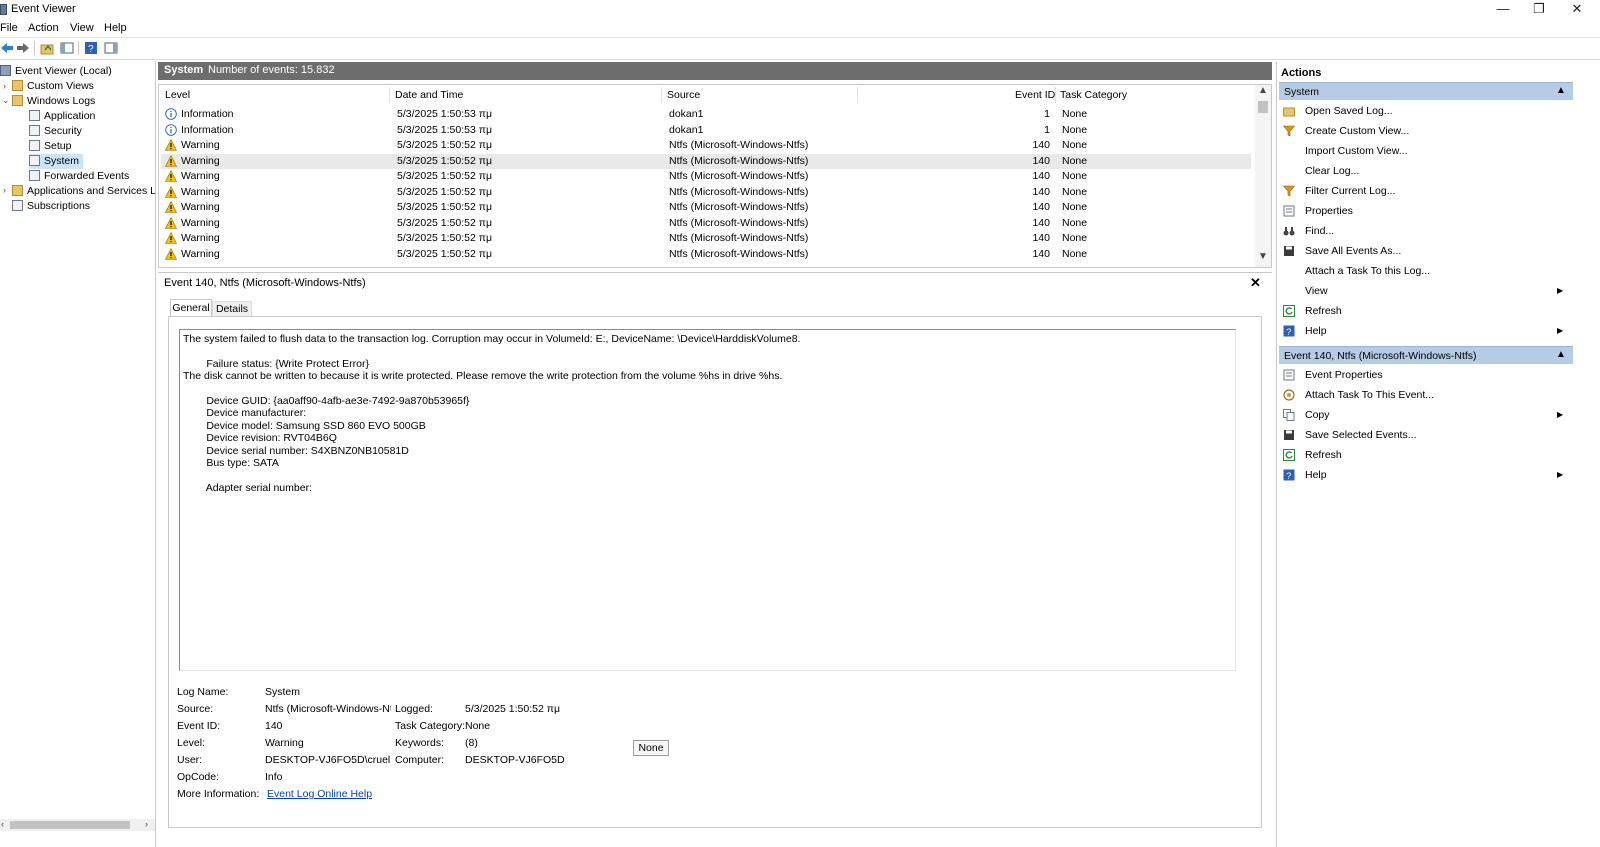  I want to click on event-task-category: None, so click(1075, 222).